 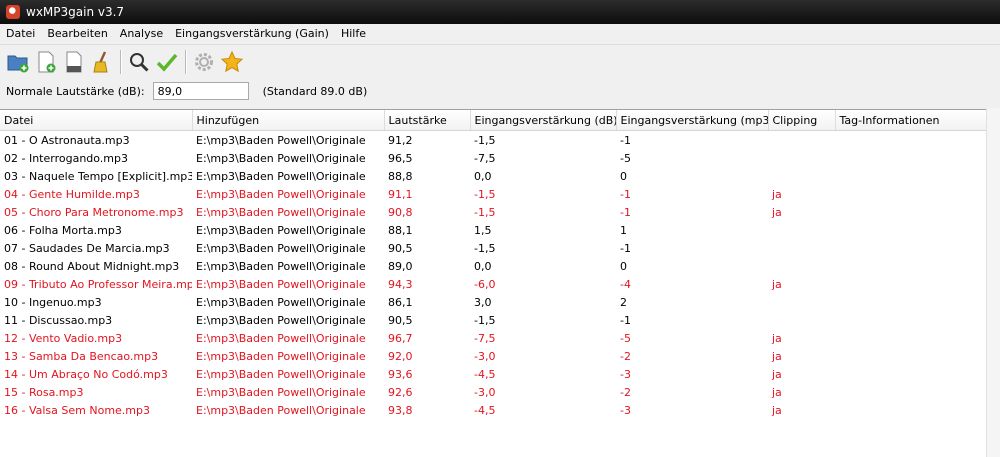 I want to click on cell-file: 15 - Rosa.mp3, so click(x=44, y=392).